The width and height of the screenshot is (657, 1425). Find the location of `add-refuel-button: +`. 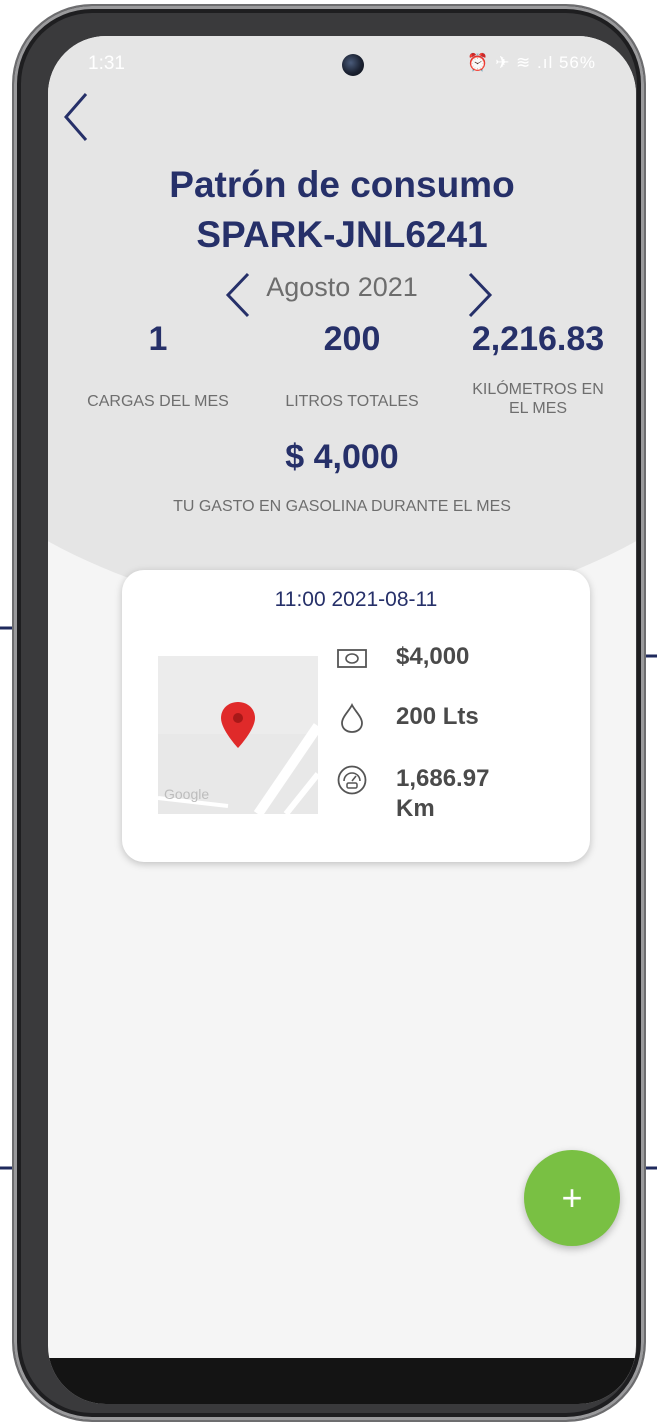

add-refuel-button: + is located at coordinates (572, 1198).